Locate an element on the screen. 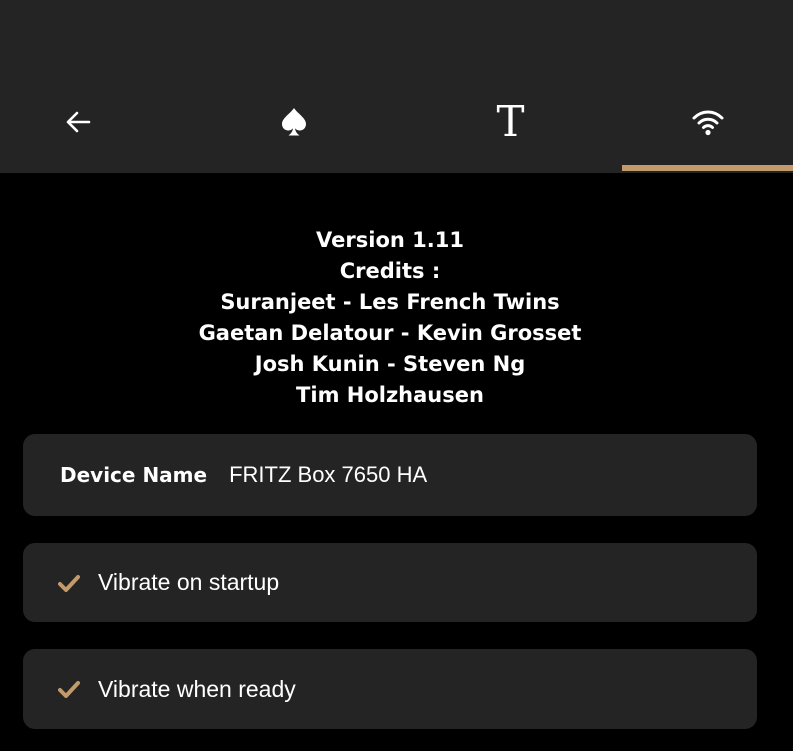 The width and height of the screenshot is (793, 751). back-button is located at coordinates (77, 122).